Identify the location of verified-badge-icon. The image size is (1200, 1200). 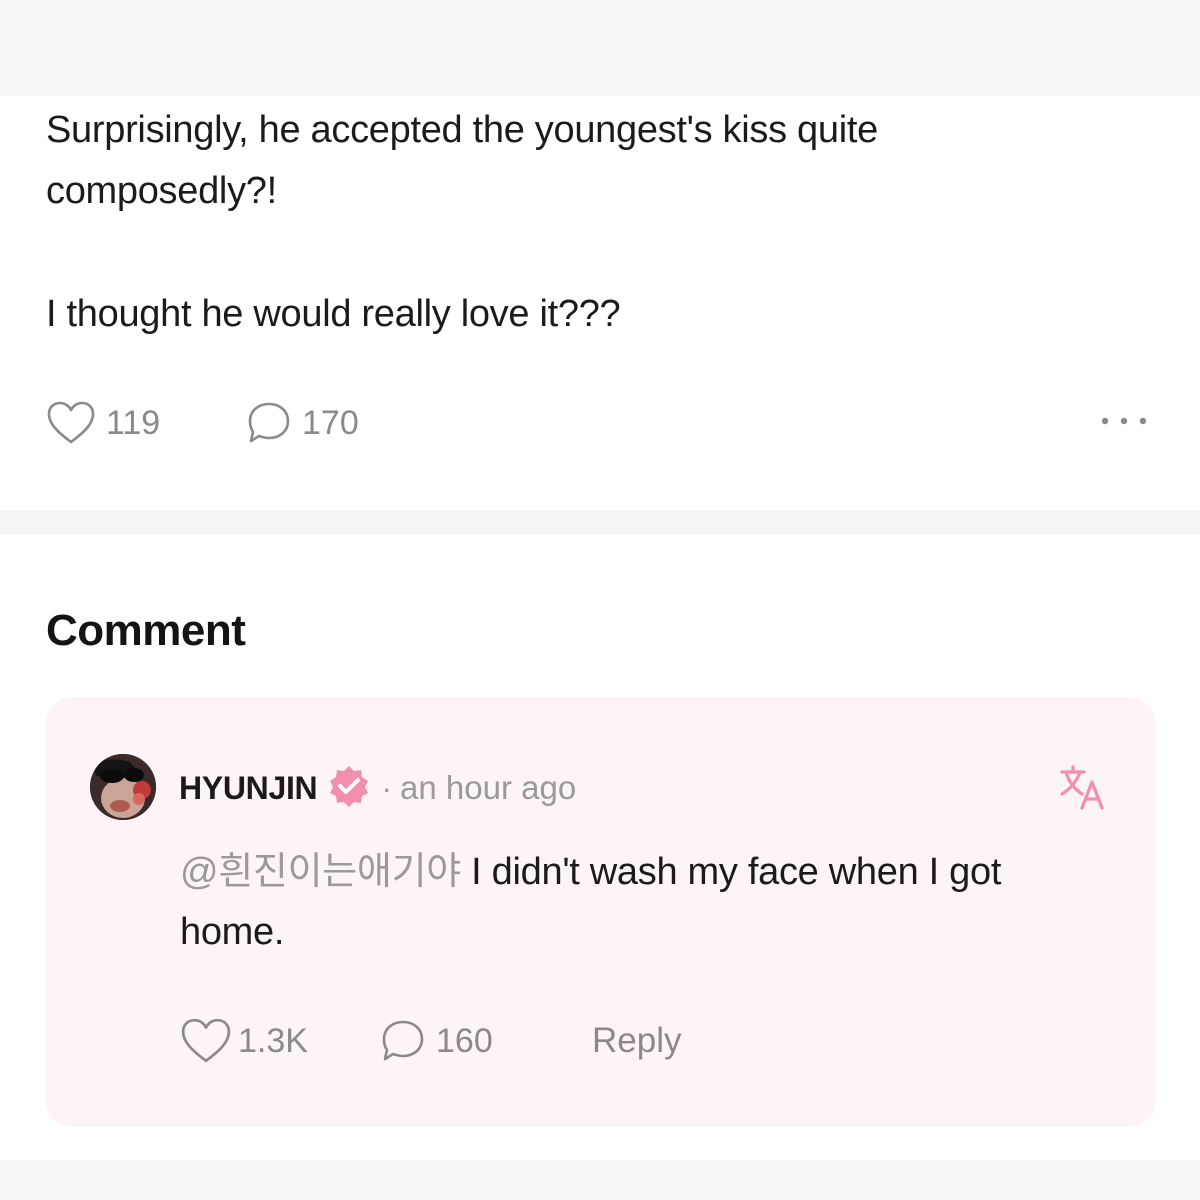
(349, 788).